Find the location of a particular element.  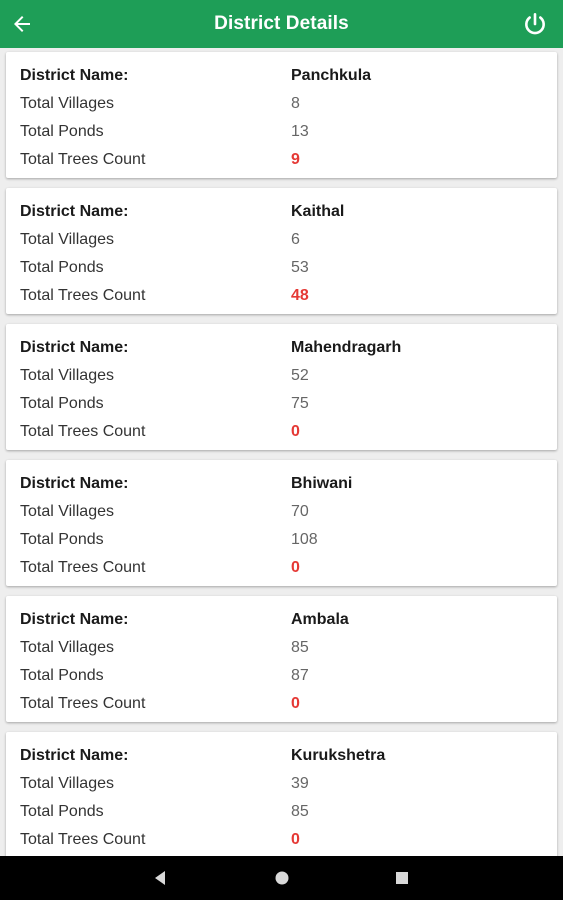

power-button is located at coordinates (535, 24).